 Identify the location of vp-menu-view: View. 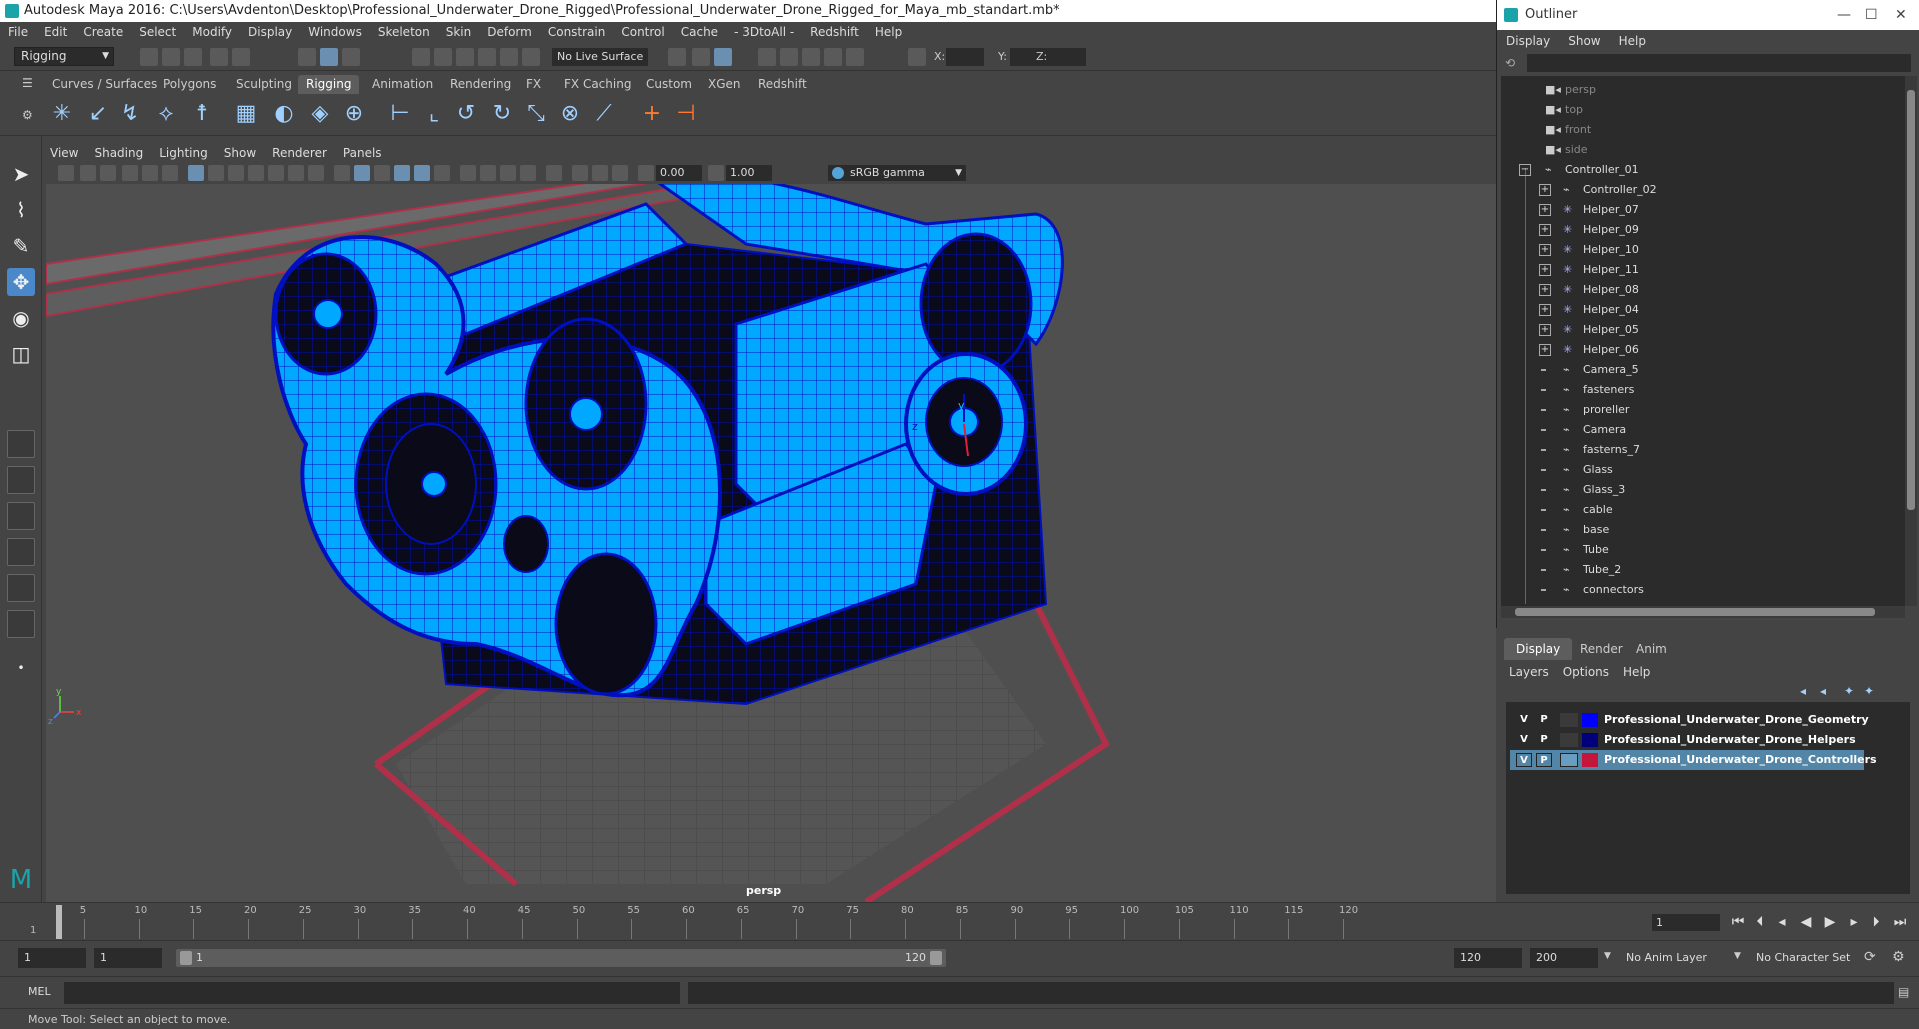
(64, 153).